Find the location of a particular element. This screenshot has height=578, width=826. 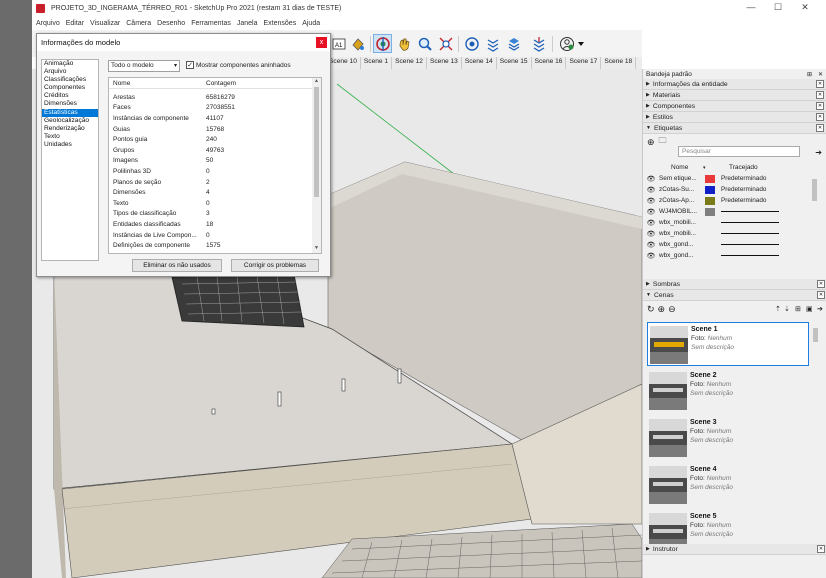

share-model-icon is located at coordinates (513, 43).